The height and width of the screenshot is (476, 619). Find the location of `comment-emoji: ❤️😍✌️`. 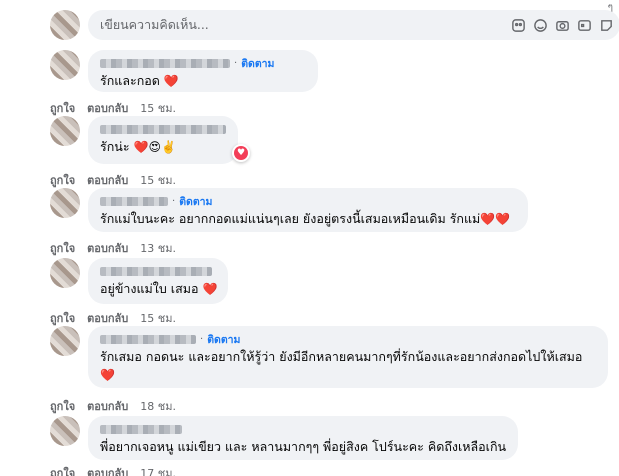

comment-emoji: ❤️😍✌️ is located at coordinates (154, 147).